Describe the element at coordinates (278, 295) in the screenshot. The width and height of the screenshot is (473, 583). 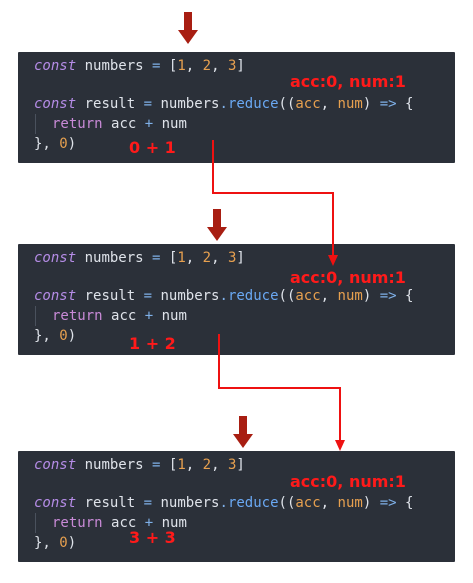
I see `step-connectors` at that location.